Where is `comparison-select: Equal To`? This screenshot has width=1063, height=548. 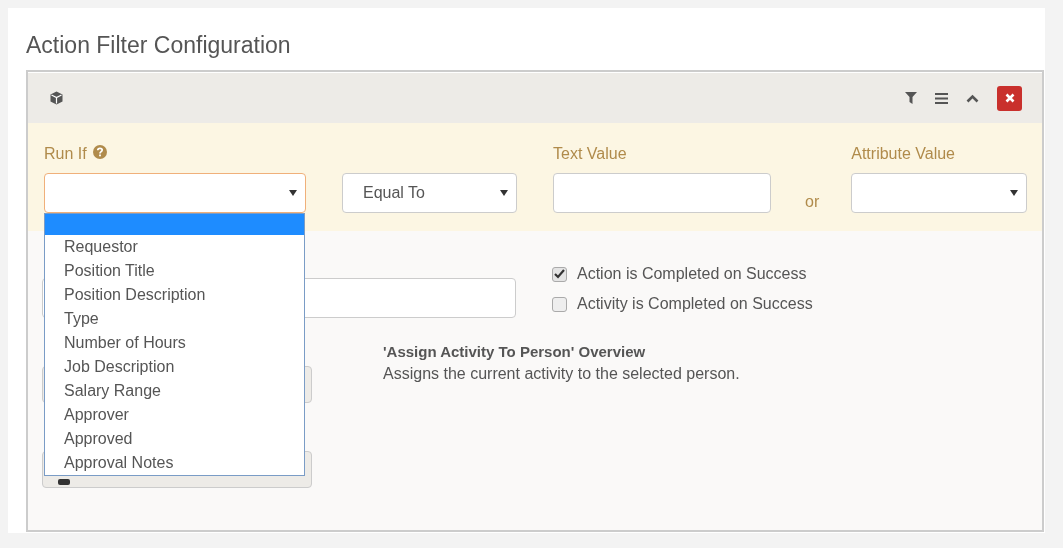 comparison-select: Equal To is located at coordinates (429, 193).